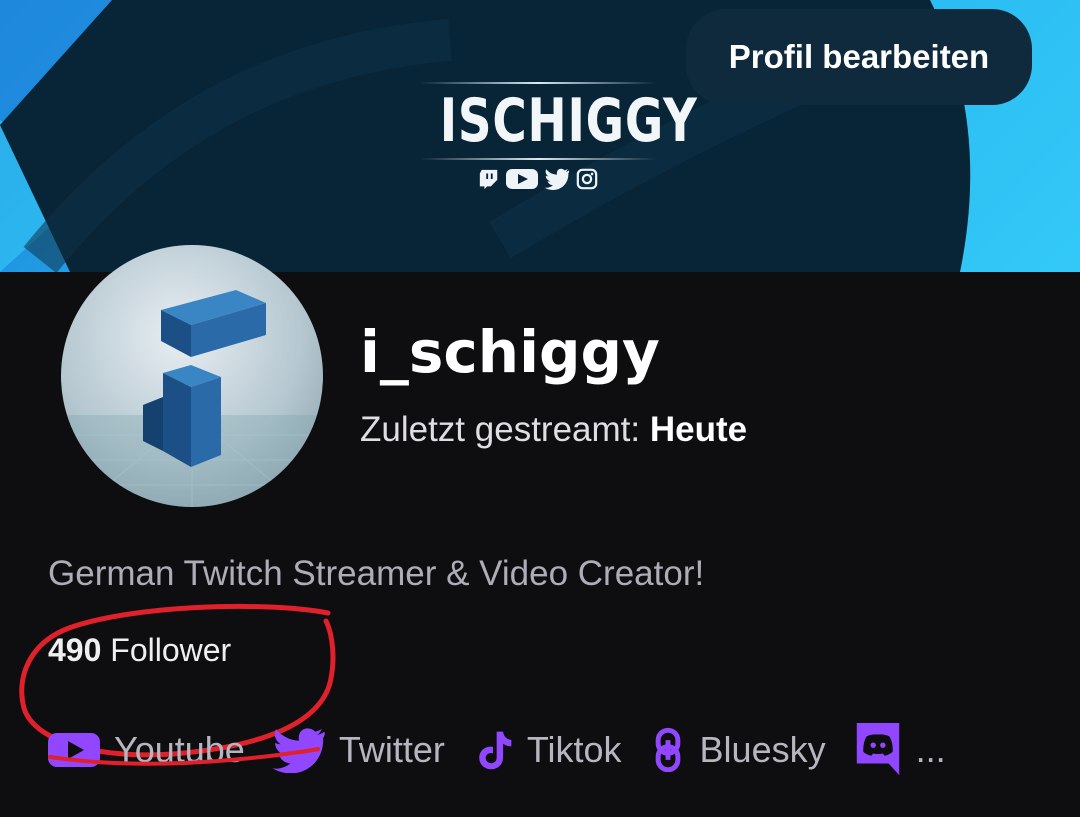 The image size is (1080, 817). I want to click on discord-icon, so click(877, 749).